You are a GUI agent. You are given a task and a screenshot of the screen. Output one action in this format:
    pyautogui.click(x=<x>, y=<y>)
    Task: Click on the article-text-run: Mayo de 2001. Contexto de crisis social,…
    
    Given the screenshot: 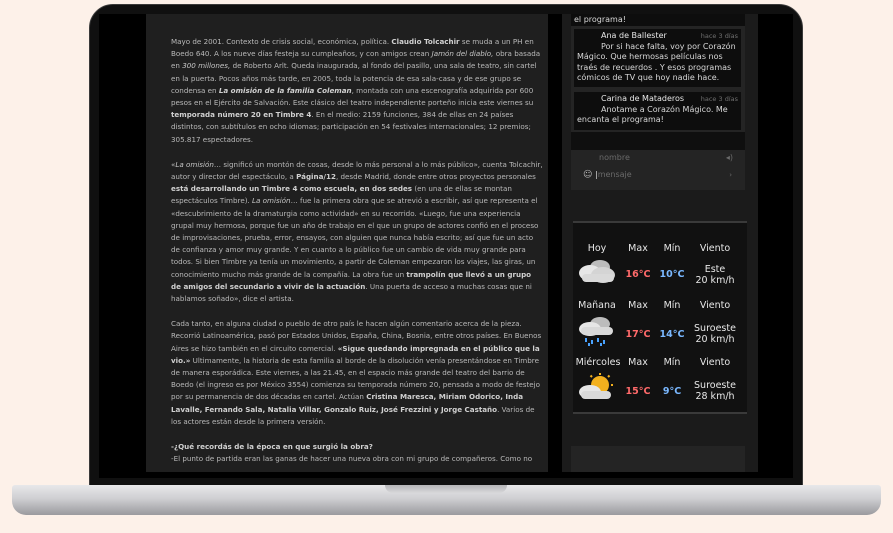 What is the action you would take?
    pyautogui.click(x=281, y=41)
    